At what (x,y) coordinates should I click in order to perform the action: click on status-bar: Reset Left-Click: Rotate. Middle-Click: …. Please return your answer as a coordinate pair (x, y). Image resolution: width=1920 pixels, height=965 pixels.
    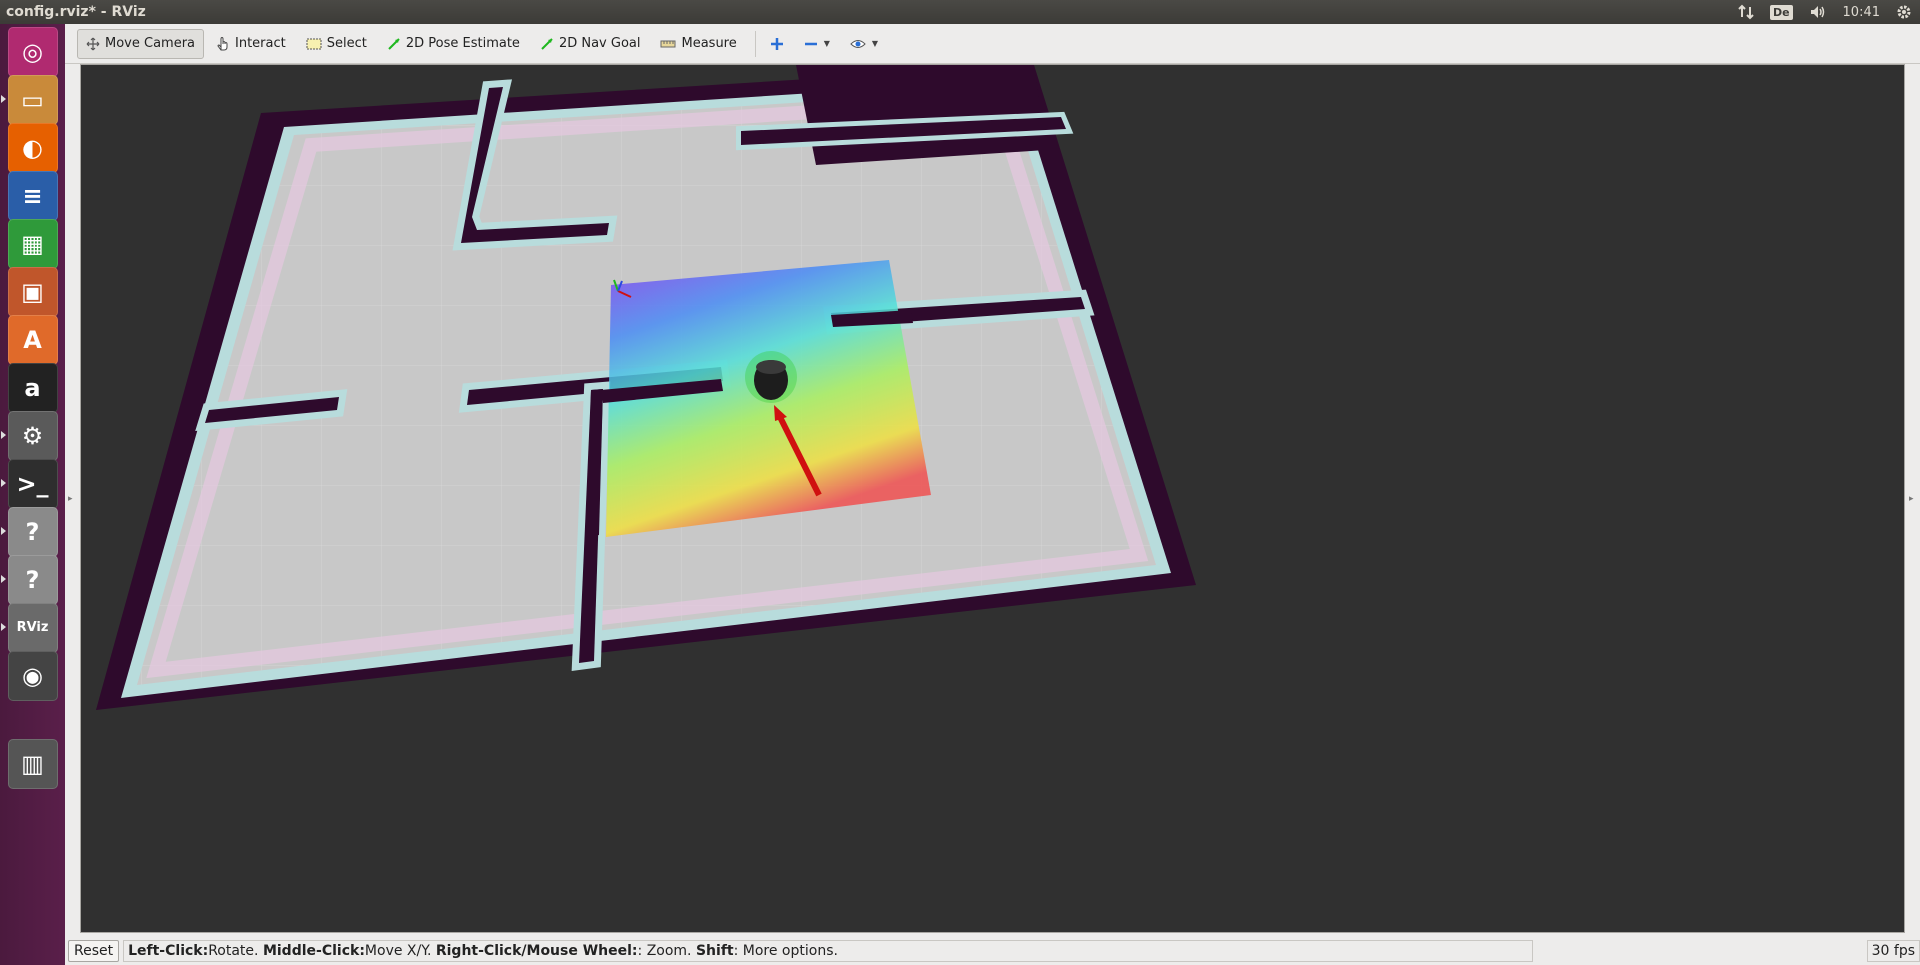
    Looking at the image, I should click on (992, 950).